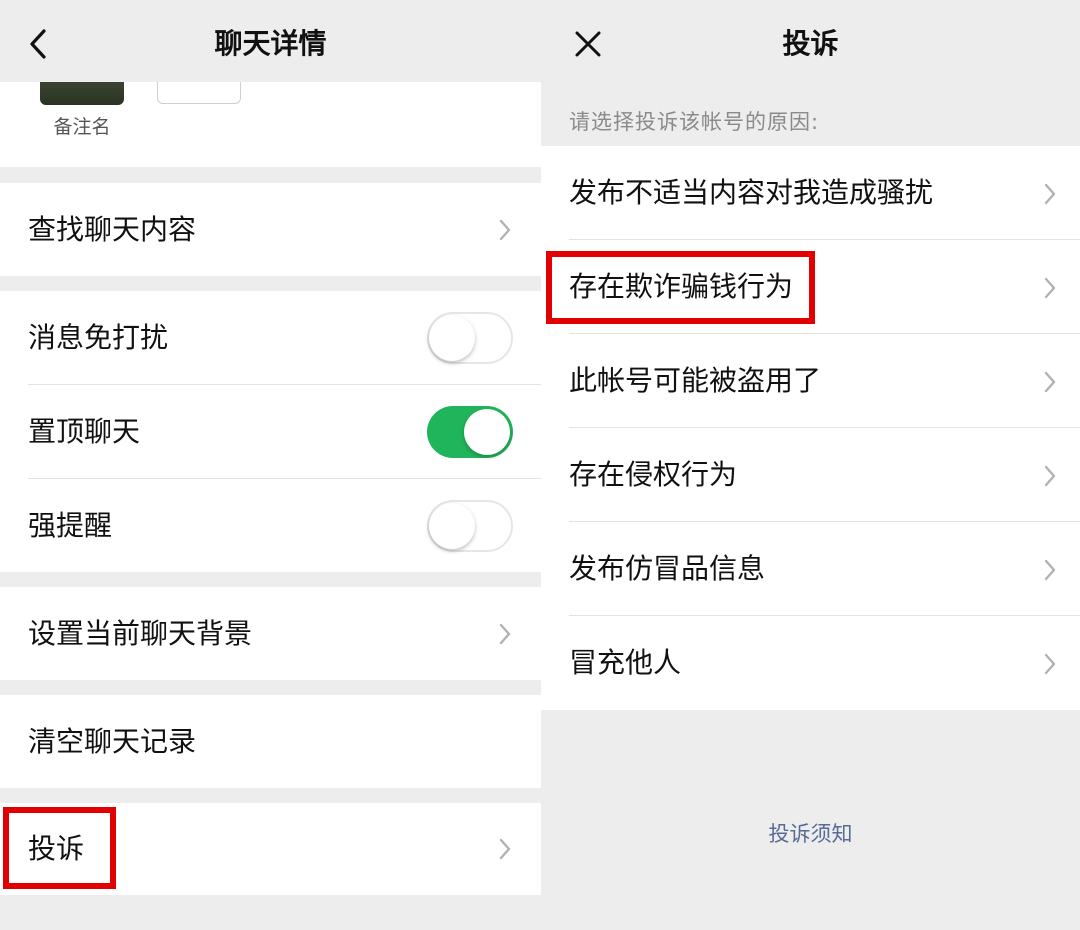 The image size is (1080, 930). What do you see at coordinates (270, 525) in the screenshot?
I see `strong-alert-row: 强提醒` at bounding box center [270, 525].